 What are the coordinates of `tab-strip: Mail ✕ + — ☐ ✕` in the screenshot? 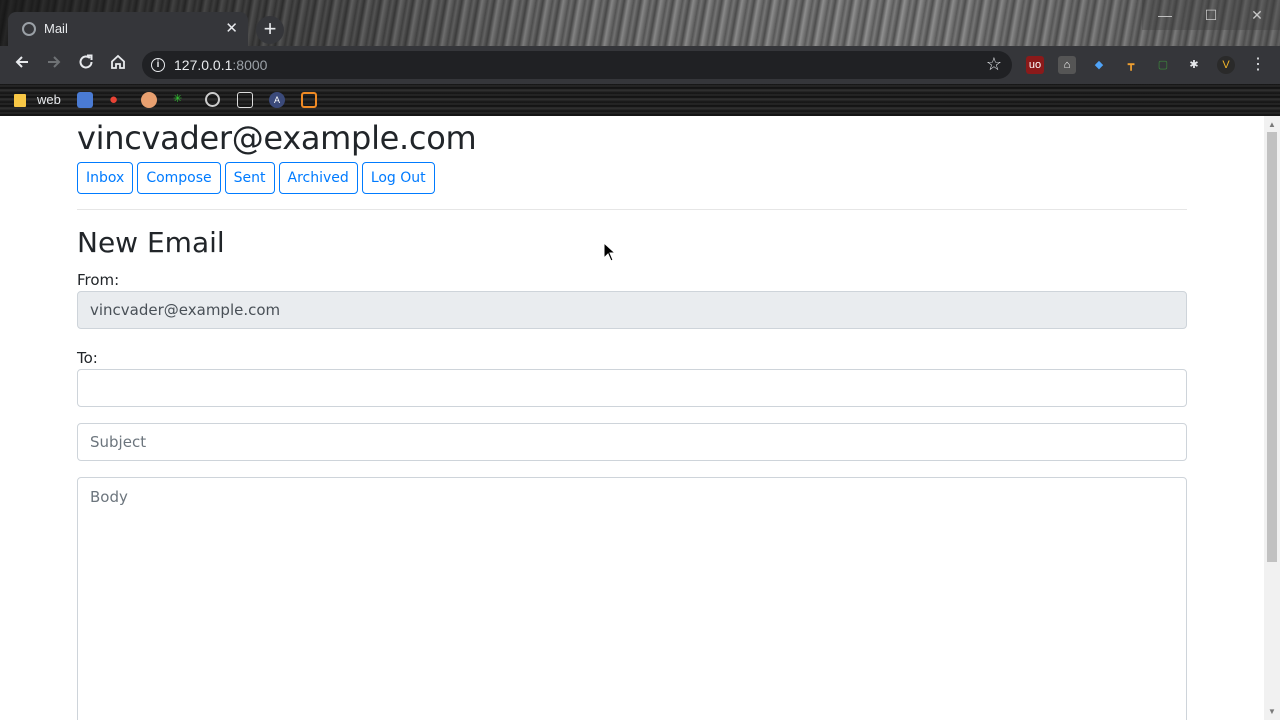 It's located at (640, 23).